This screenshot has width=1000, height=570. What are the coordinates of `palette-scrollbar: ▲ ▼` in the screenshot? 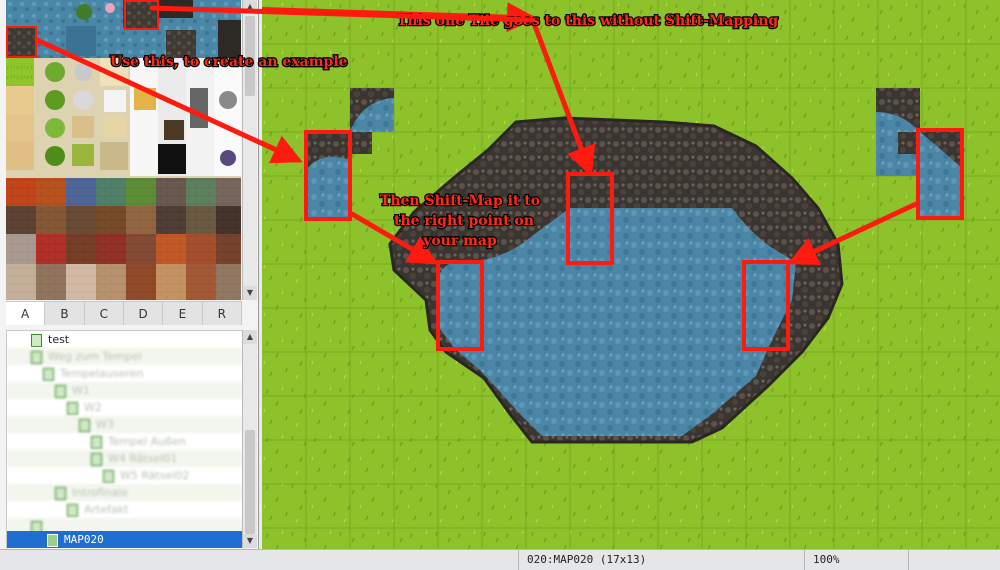 It's located at (249, 150).